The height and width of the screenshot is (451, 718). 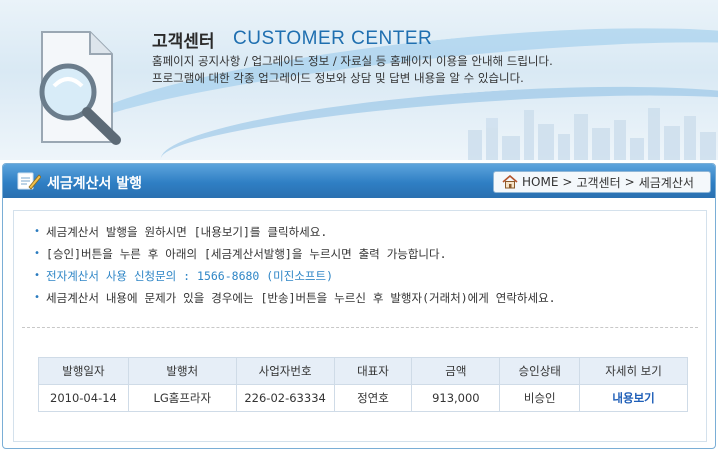 What do you see at coordinates (187, 232) in the screenshot?
I see `guide-note-text: 세금계산서 발행을 원하시면 [내용보기]를 클릭하세요.` at bounding box center [187, 232].